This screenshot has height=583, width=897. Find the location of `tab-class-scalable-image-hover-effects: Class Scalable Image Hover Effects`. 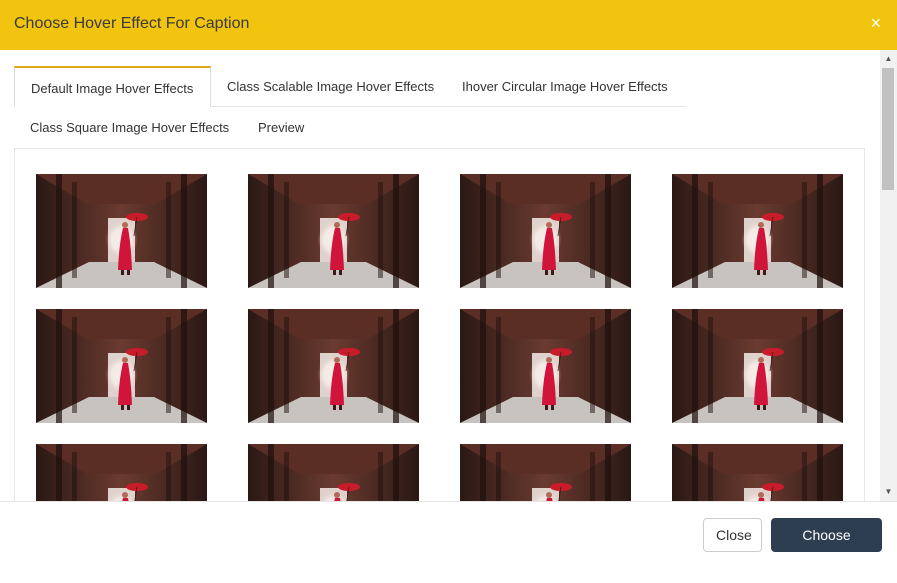

tab-class-scalable-image-hover-effects: Class Scalable Image Hover Effects is located at coordinates (330, 86).